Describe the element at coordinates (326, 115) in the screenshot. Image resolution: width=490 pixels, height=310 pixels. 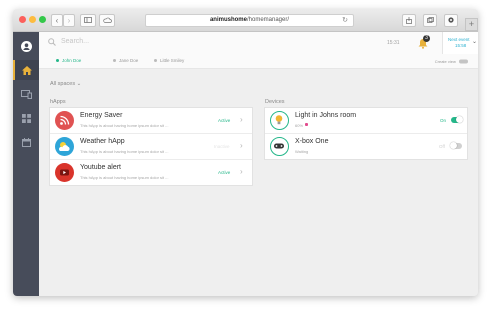
I see `device-title: Light in Johns room` at that location.